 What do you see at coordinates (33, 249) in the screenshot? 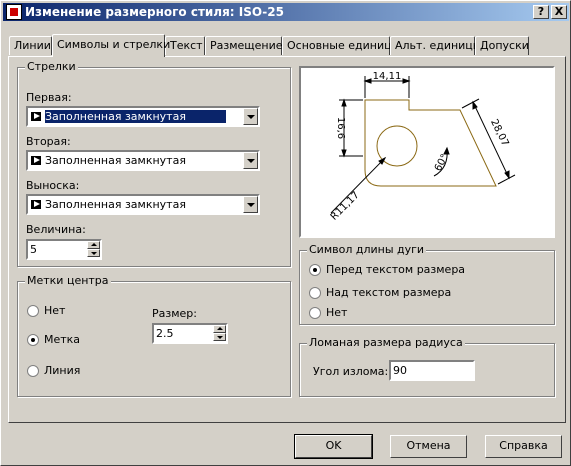
I see `arrow-size-value: 5` at bounding box center [33, 249].